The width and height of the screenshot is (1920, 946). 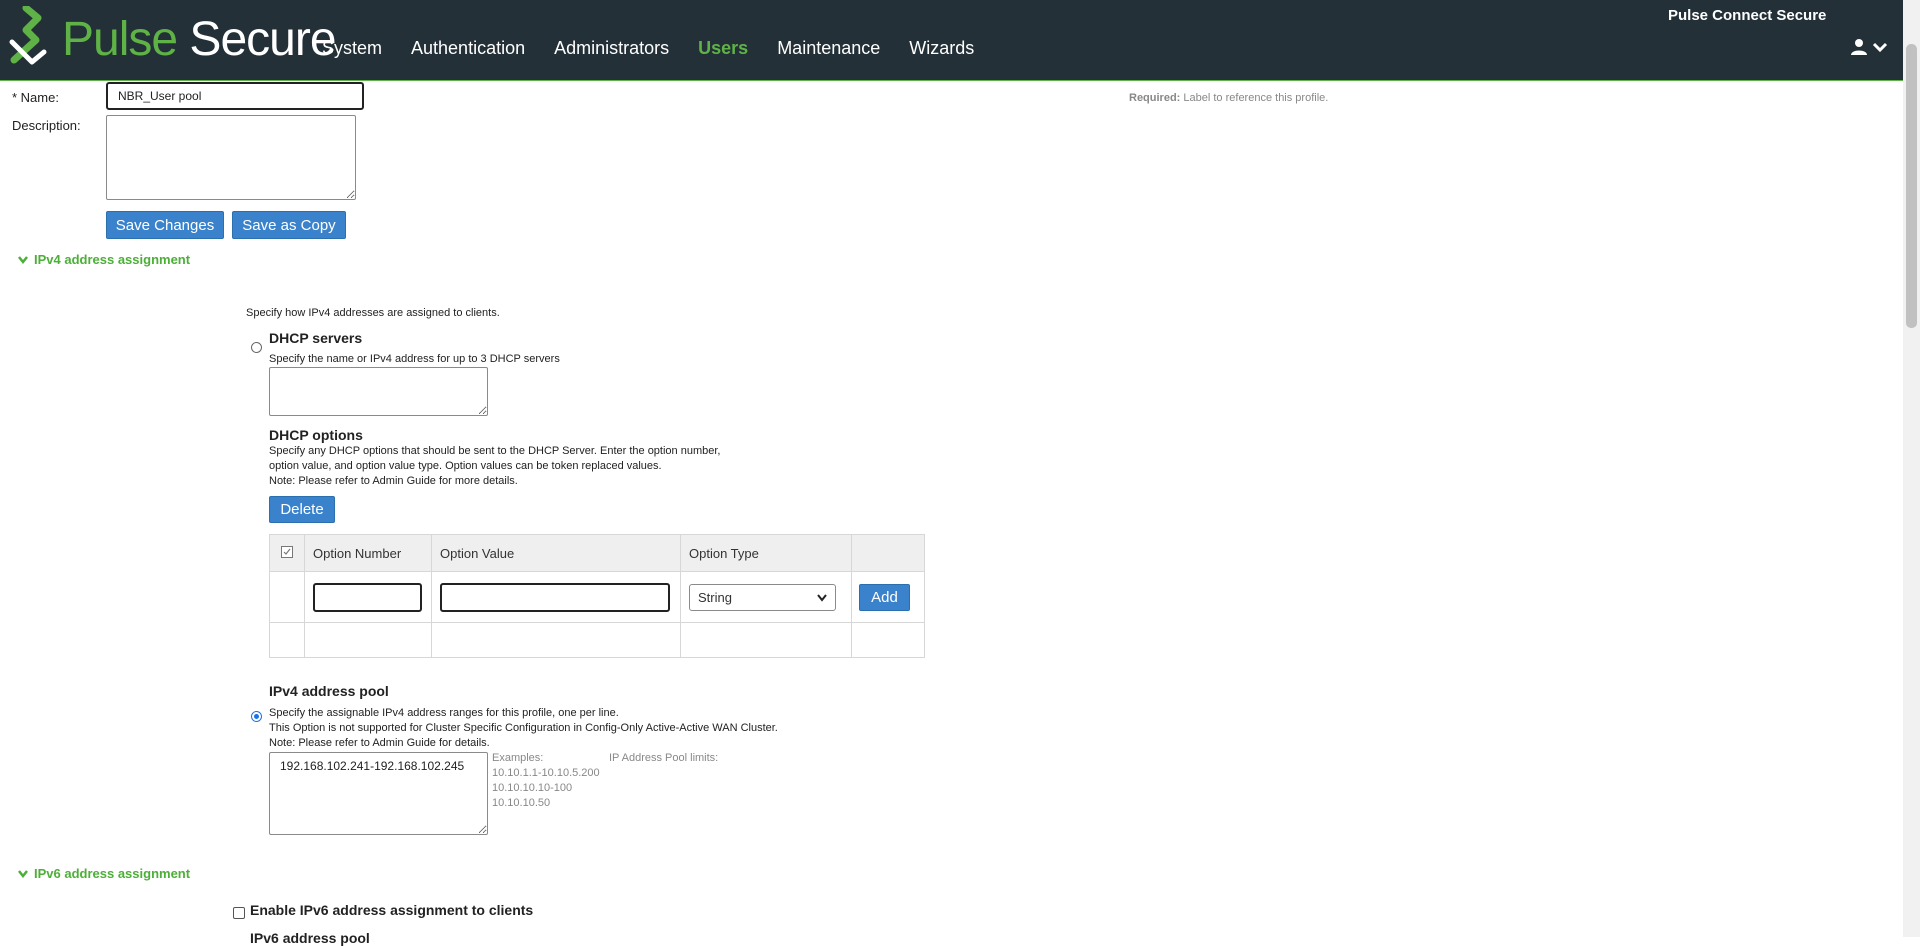 I want to click on scrollbar-thumb, so click(x=1911, y=186).